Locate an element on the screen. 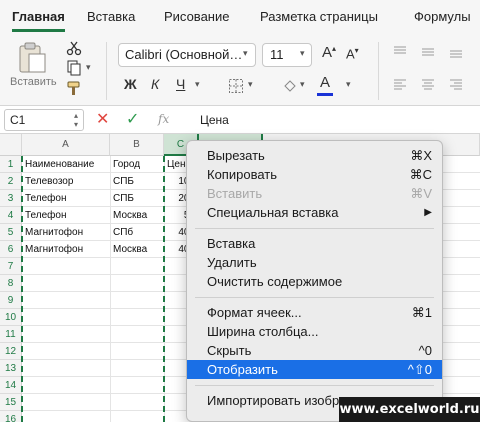 This screenshot has width=480, height=422. menu-item-paste: Вставить ⌘V is located at coordinates (314, 193).